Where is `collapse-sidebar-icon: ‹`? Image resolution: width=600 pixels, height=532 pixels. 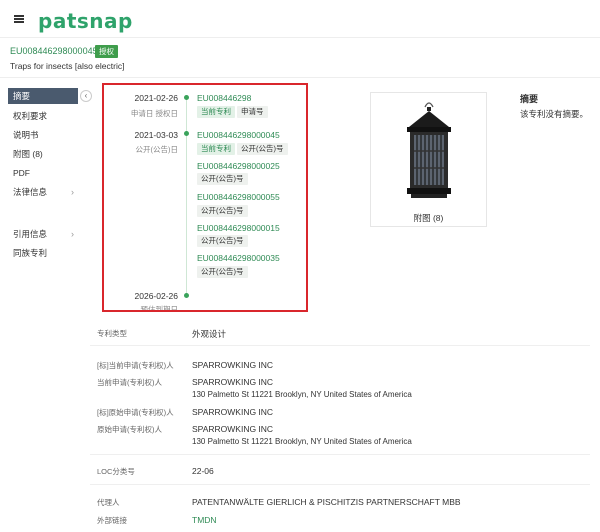 collapse-sidebar-icon: ‹ is located at coordinates (86, 96).